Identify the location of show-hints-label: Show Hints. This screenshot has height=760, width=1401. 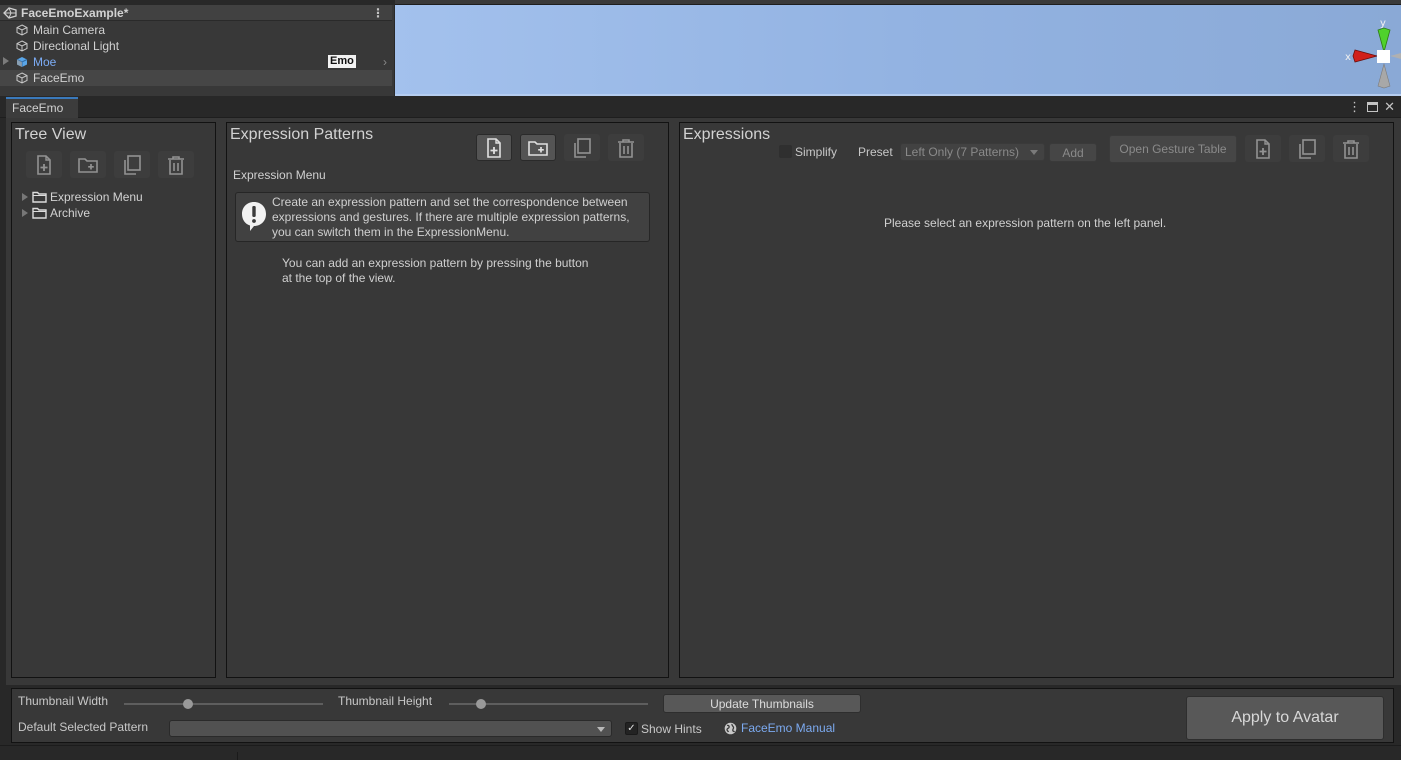
(671, 729).